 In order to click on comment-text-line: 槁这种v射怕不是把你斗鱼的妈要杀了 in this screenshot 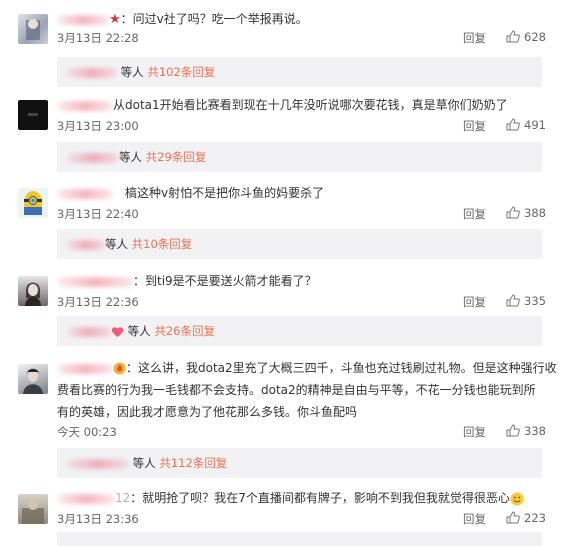, I will do `click(190, 193)`.